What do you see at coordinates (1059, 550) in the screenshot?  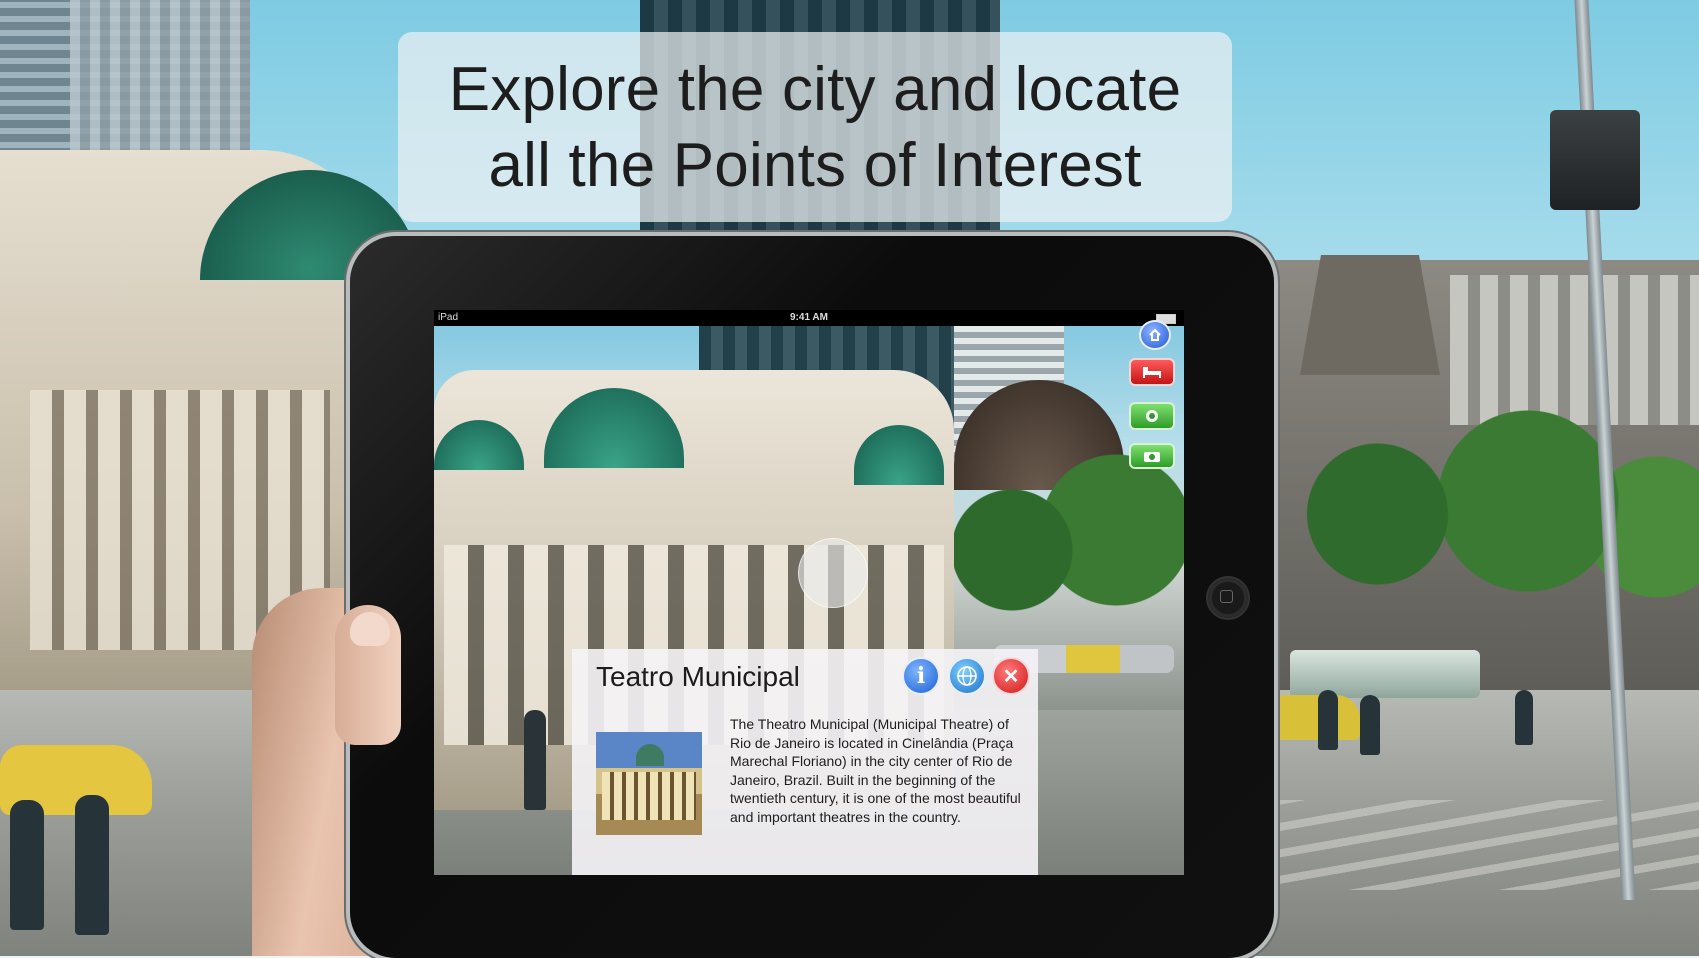 I see `screen-trees` at bounding box center [1059, 550].